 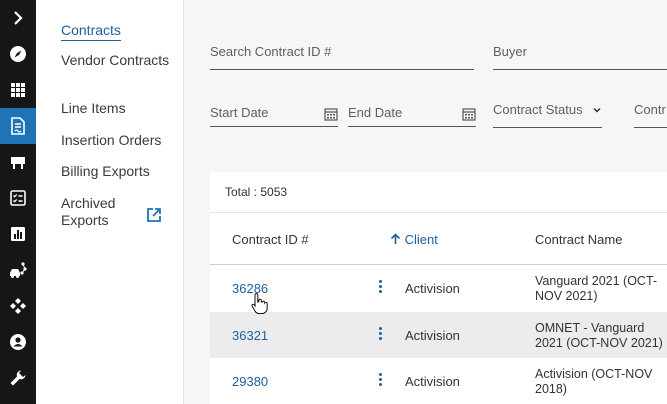 What do you see at coordinates (412, 116) in the screenshot?
I see `end-date-input: End Date` at bounding box center [412, 116].